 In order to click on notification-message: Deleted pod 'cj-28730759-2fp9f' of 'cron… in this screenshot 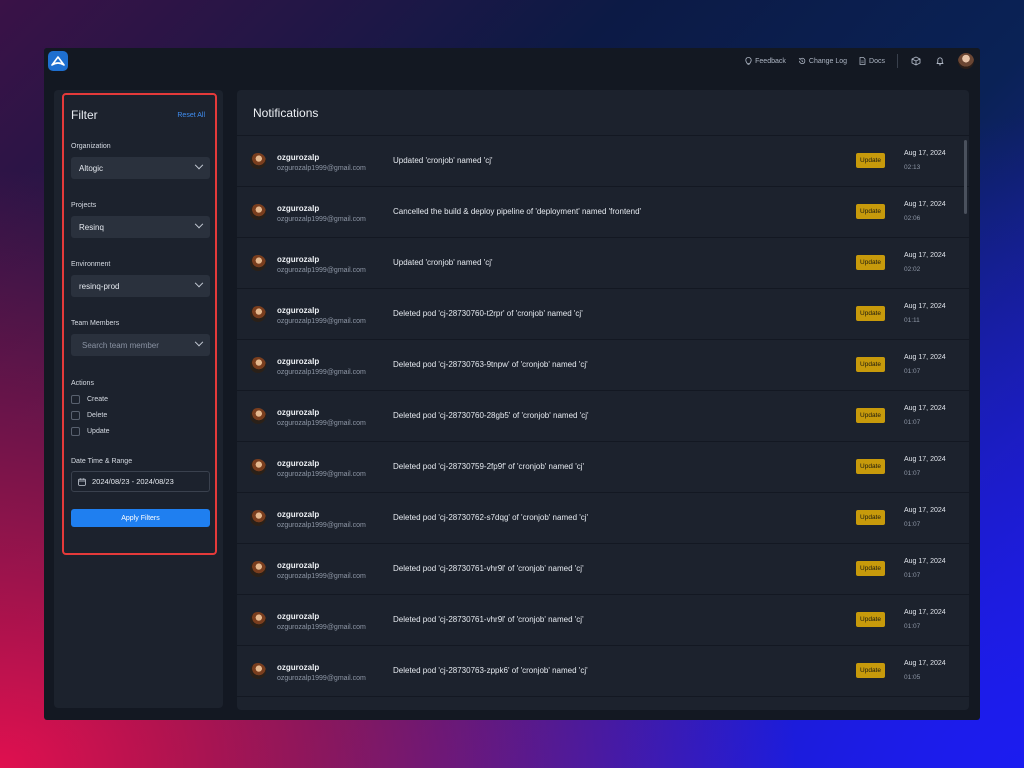, I will do `click(489, 466)`.